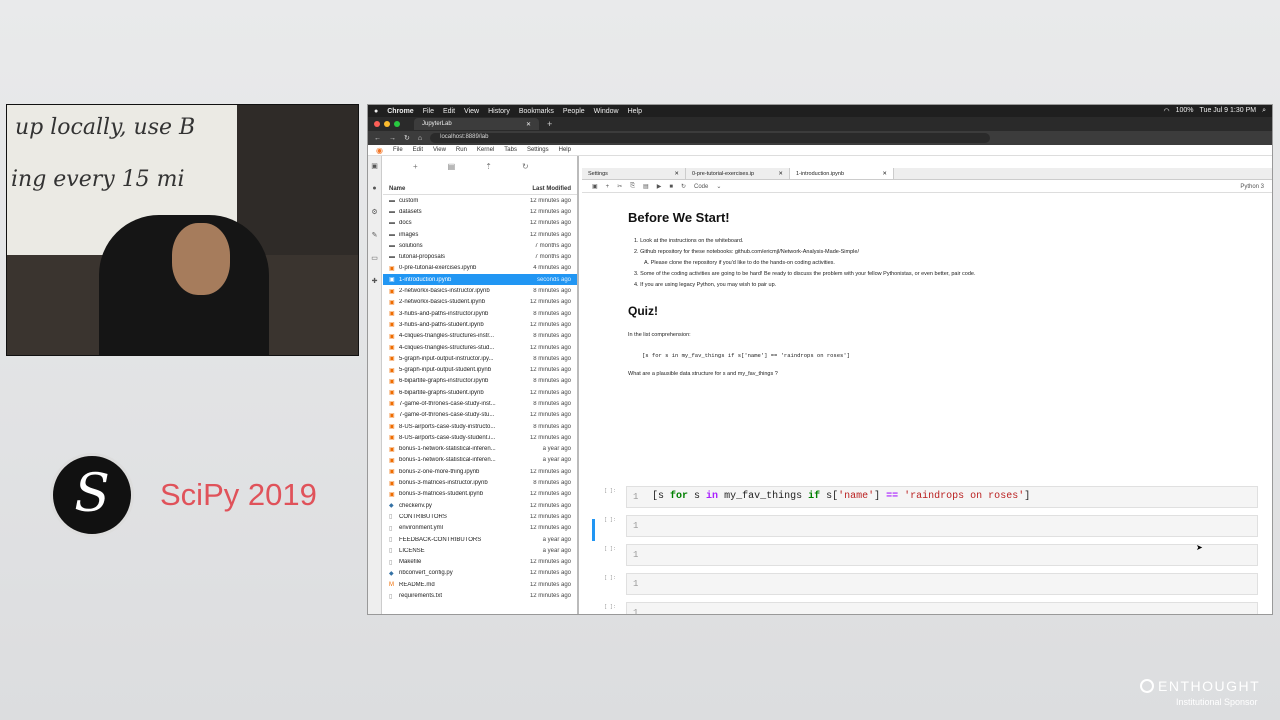 The height and width of the screenshot is (720, 1280). Describe the element at coordinates (397, 190) in the screenshot. I see `name-column-header: Name` at that location.